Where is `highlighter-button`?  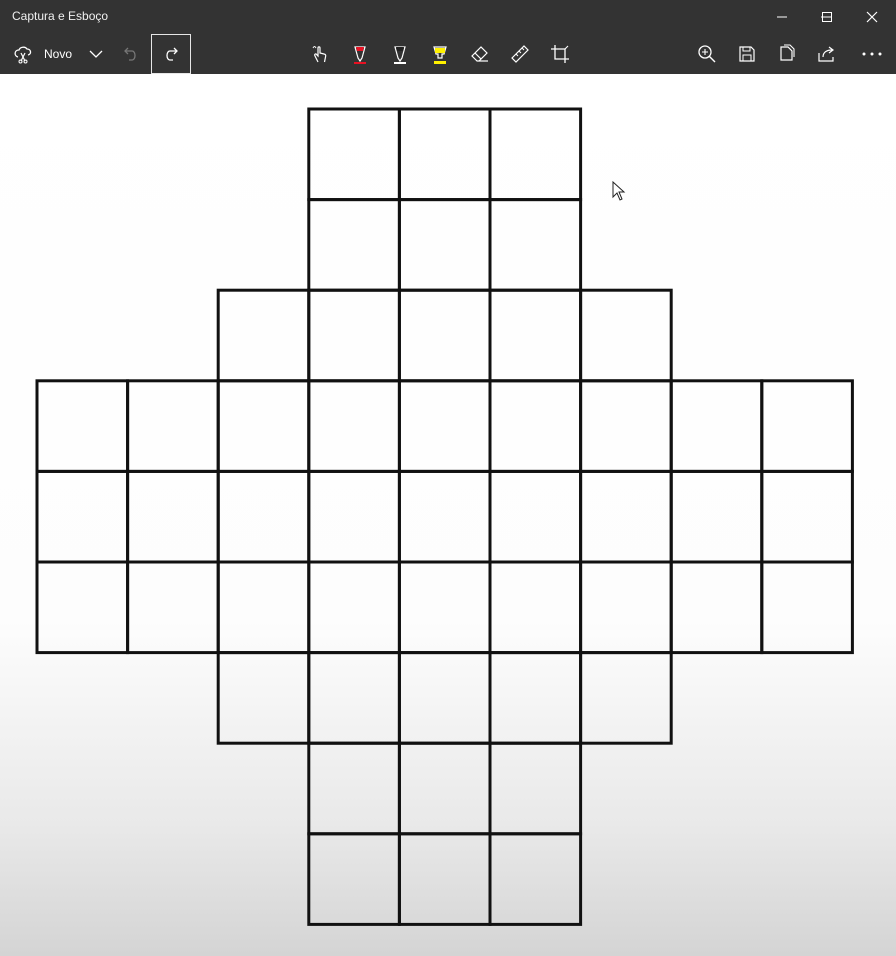 highlighter-button is located at coordinates (440, 54).